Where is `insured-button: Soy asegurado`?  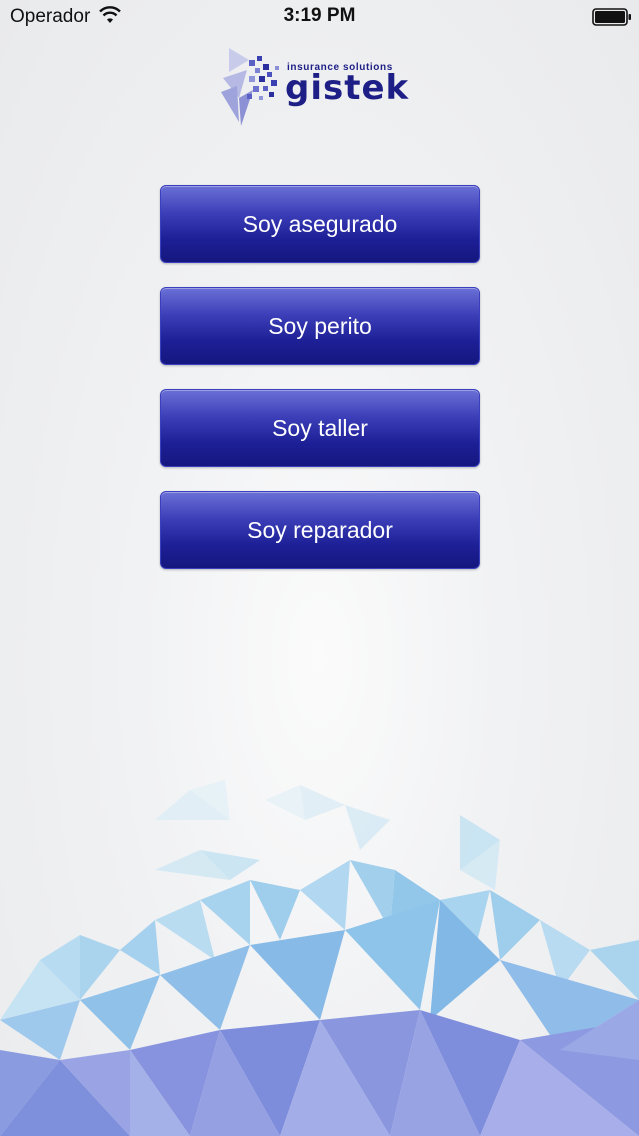 insured-button: Soy asegurado is located at coordinates (320, 224).